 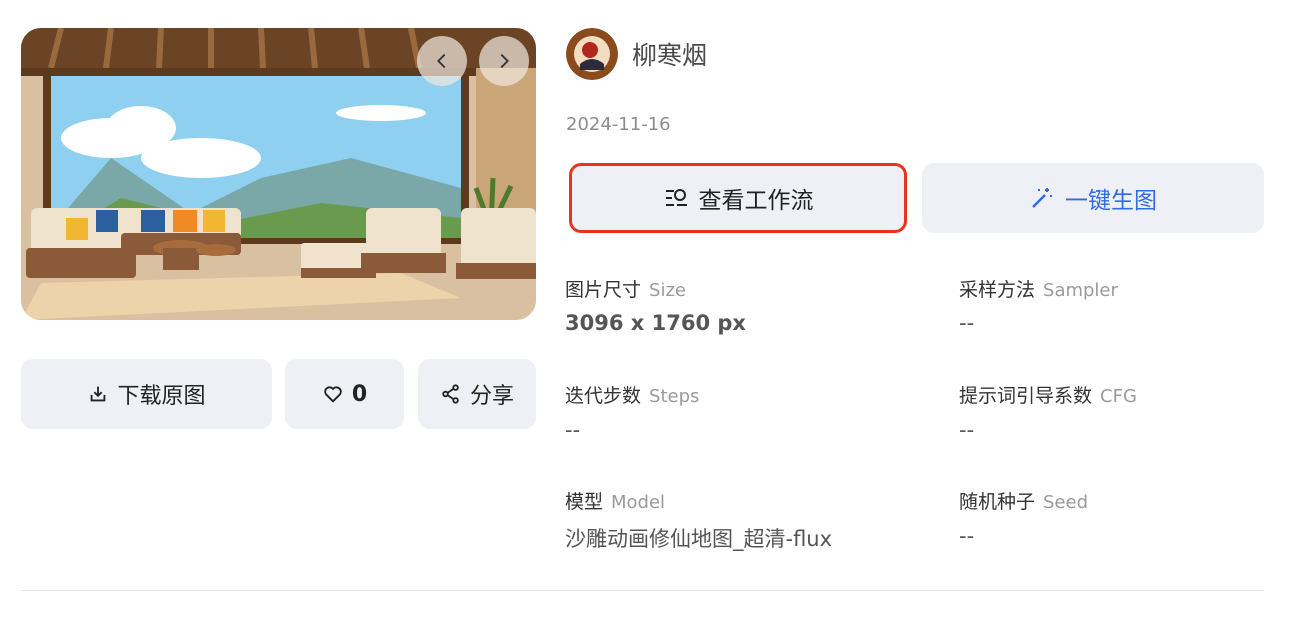 I want to click on download-button: 下载原图, so click(x=146, y=394).